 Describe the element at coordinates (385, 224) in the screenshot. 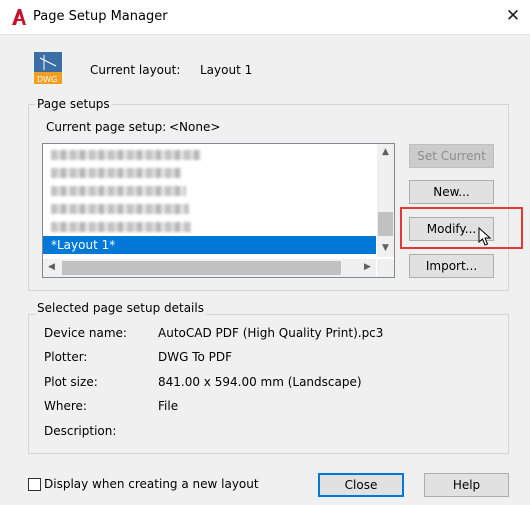

I see `vertical-scroll-thumb` at that location.